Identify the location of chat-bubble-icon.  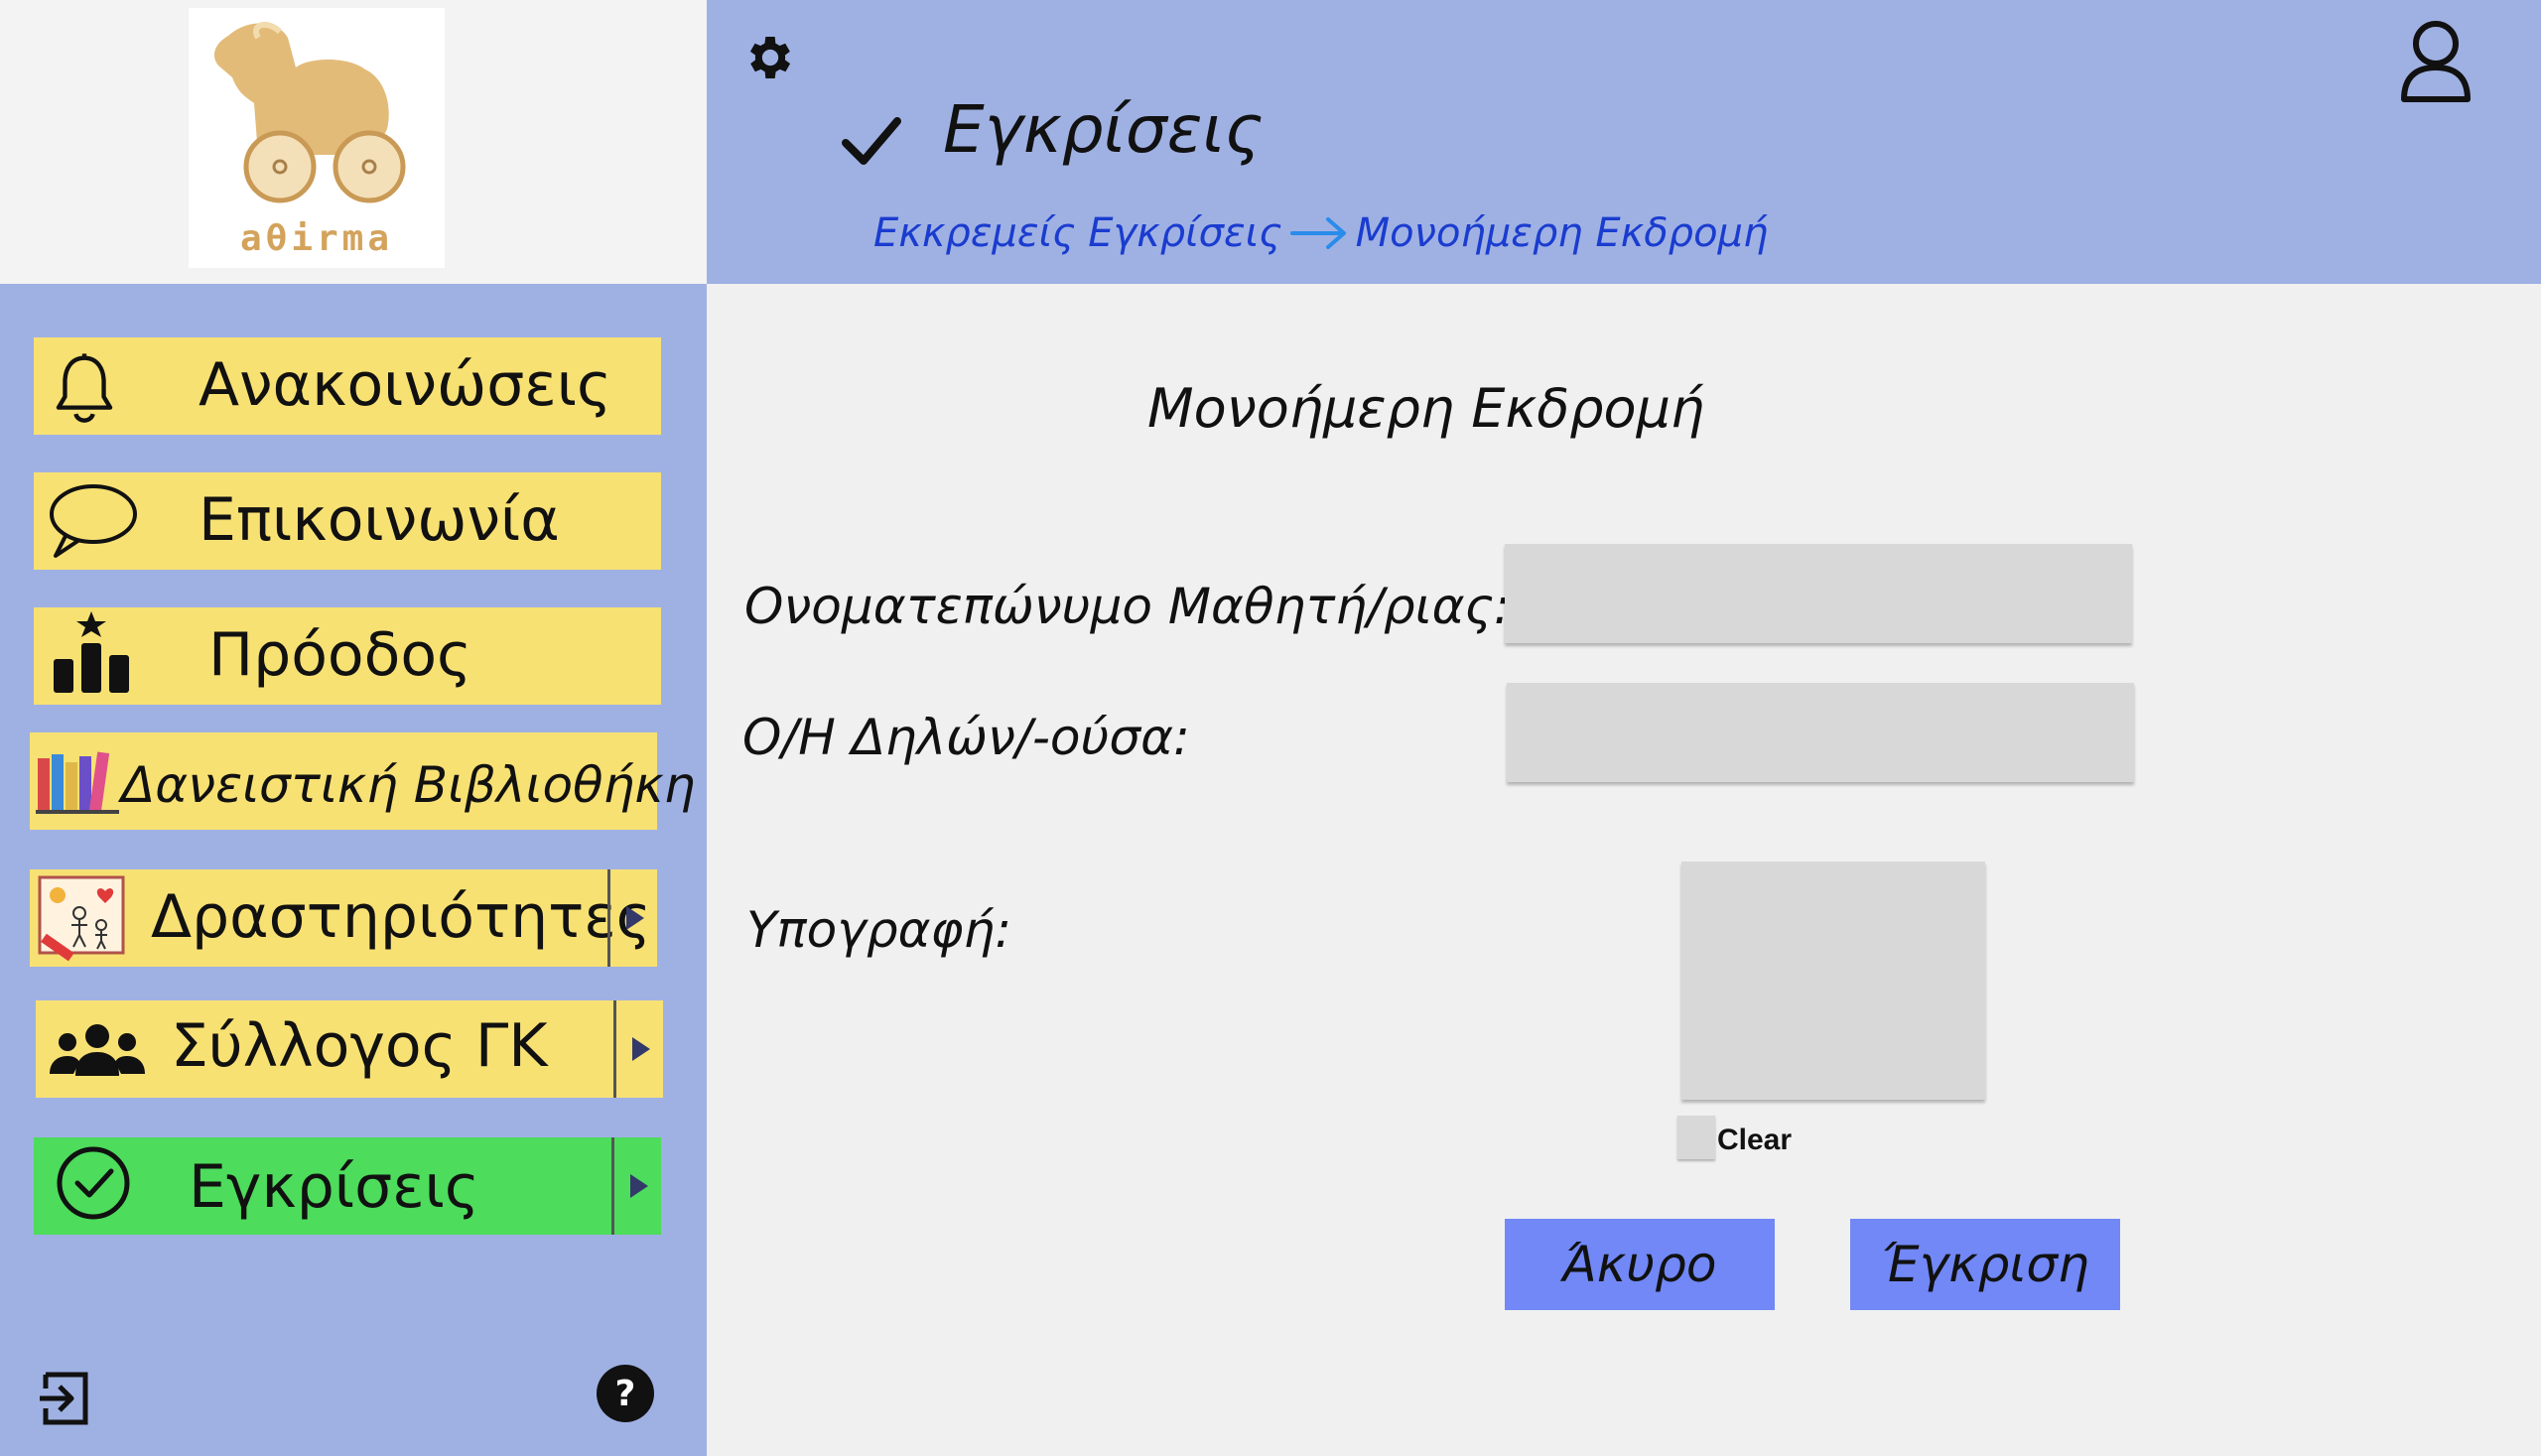
(93, 521).